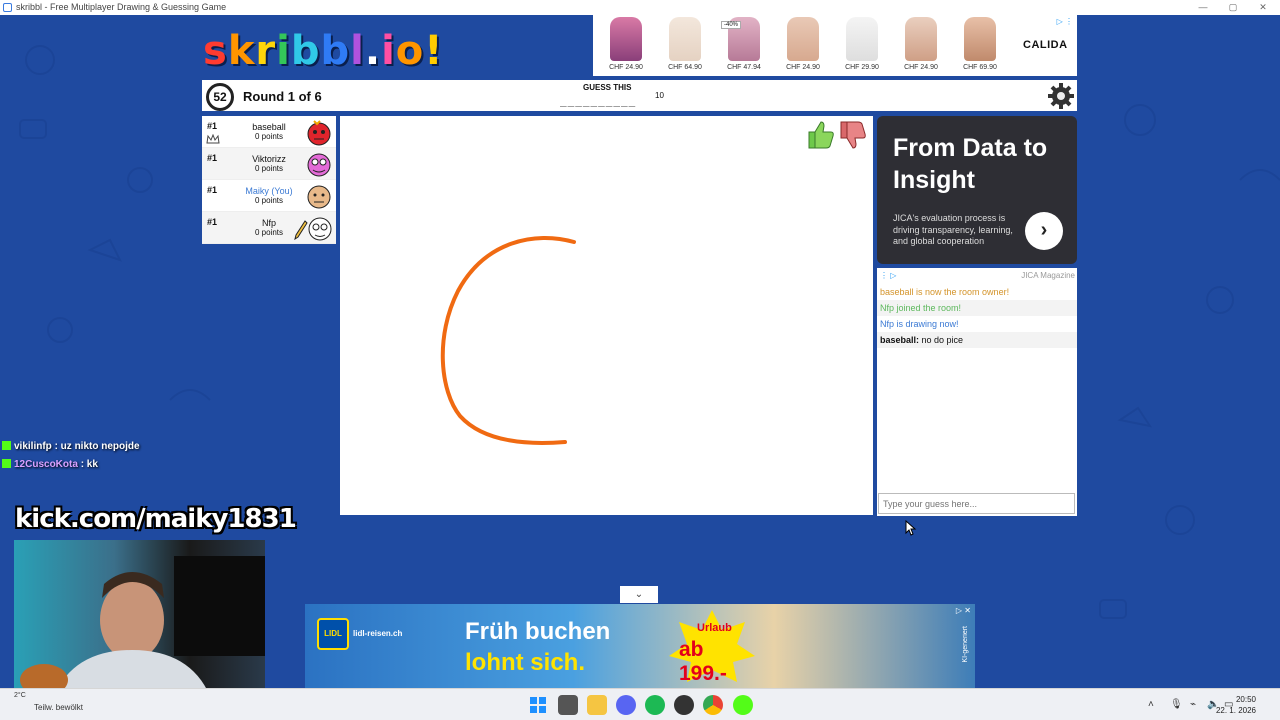 This screenshot has height=720, width=1280. What do you see at coordinates (71, 449) in the screenshot?
I see `stream-chat-line: vikilinfp : uz nikto nepojde` at bounding box center [71, 449].